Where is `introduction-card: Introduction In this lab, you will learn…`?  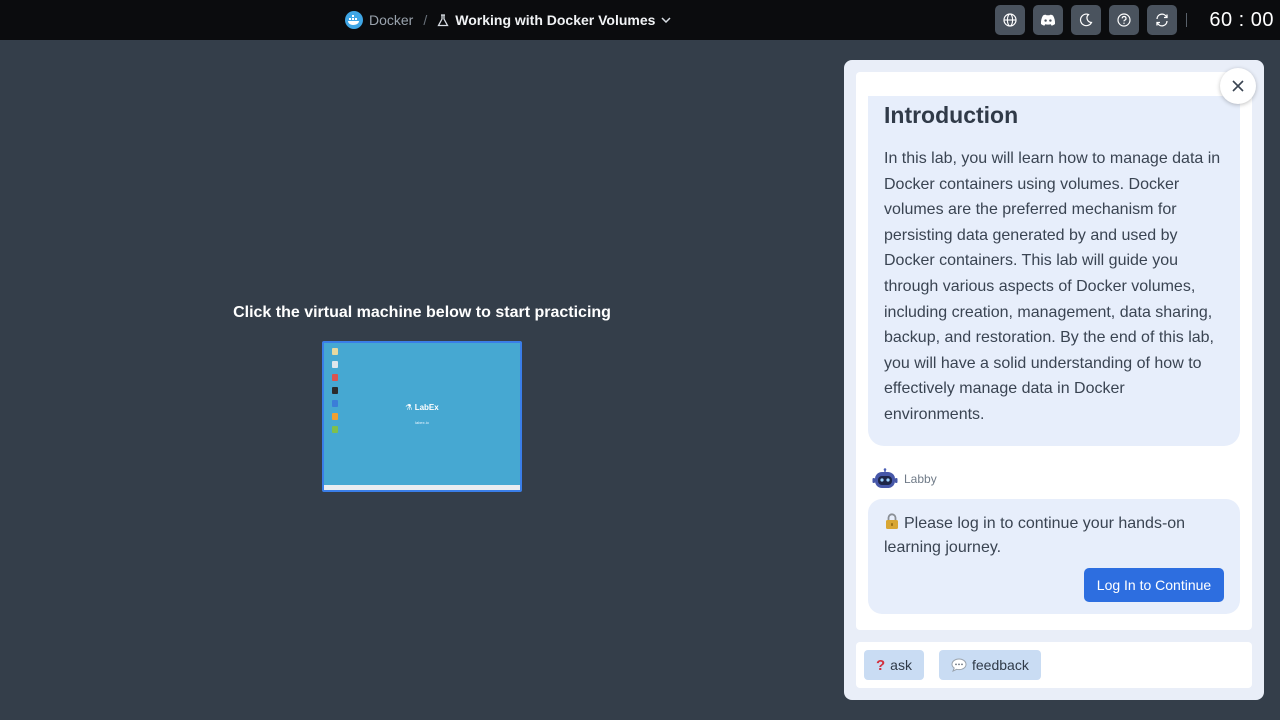 introduction-card: Introduction In this lab, you will learn… is located at coordinates (1054, 271).